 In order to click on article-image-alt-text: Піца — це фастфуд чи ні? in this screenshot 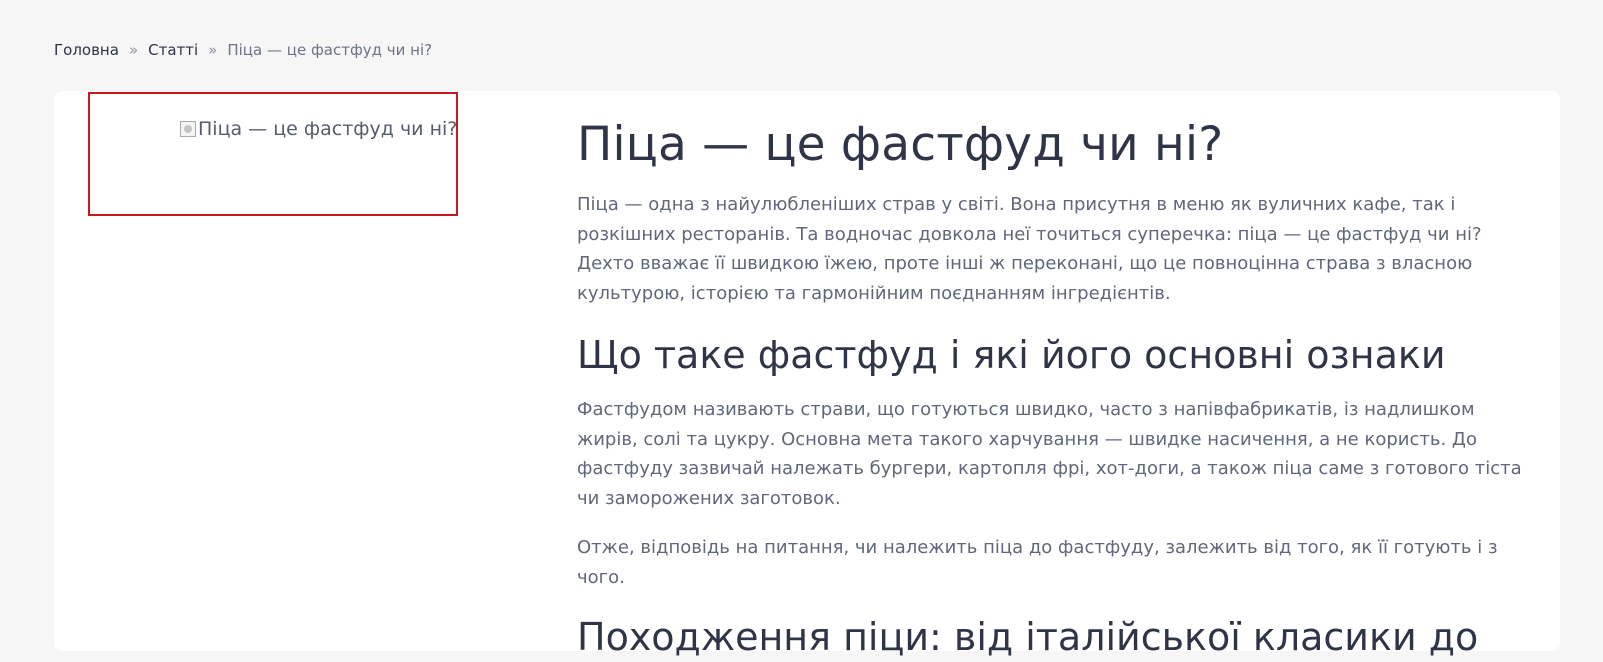, I will do `click(328, 129)`.